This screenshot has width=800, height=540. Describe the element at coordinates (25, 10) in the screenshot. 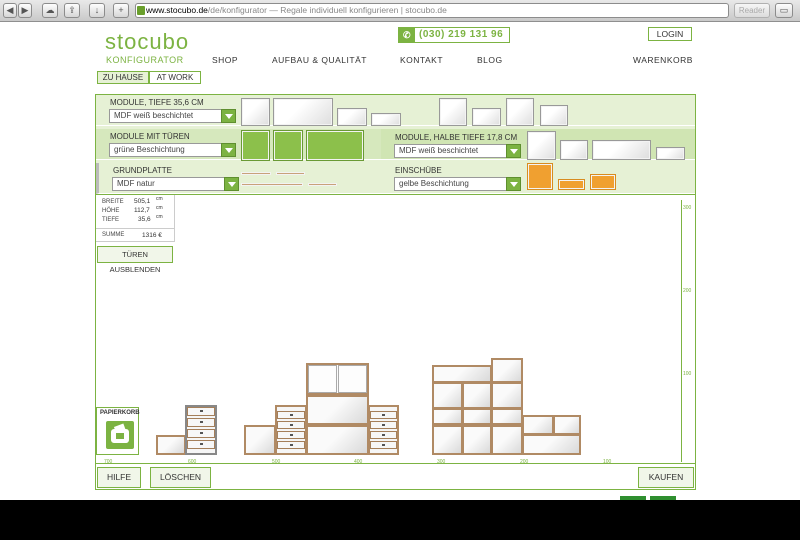

I see `forward-button: ▶` at that location.